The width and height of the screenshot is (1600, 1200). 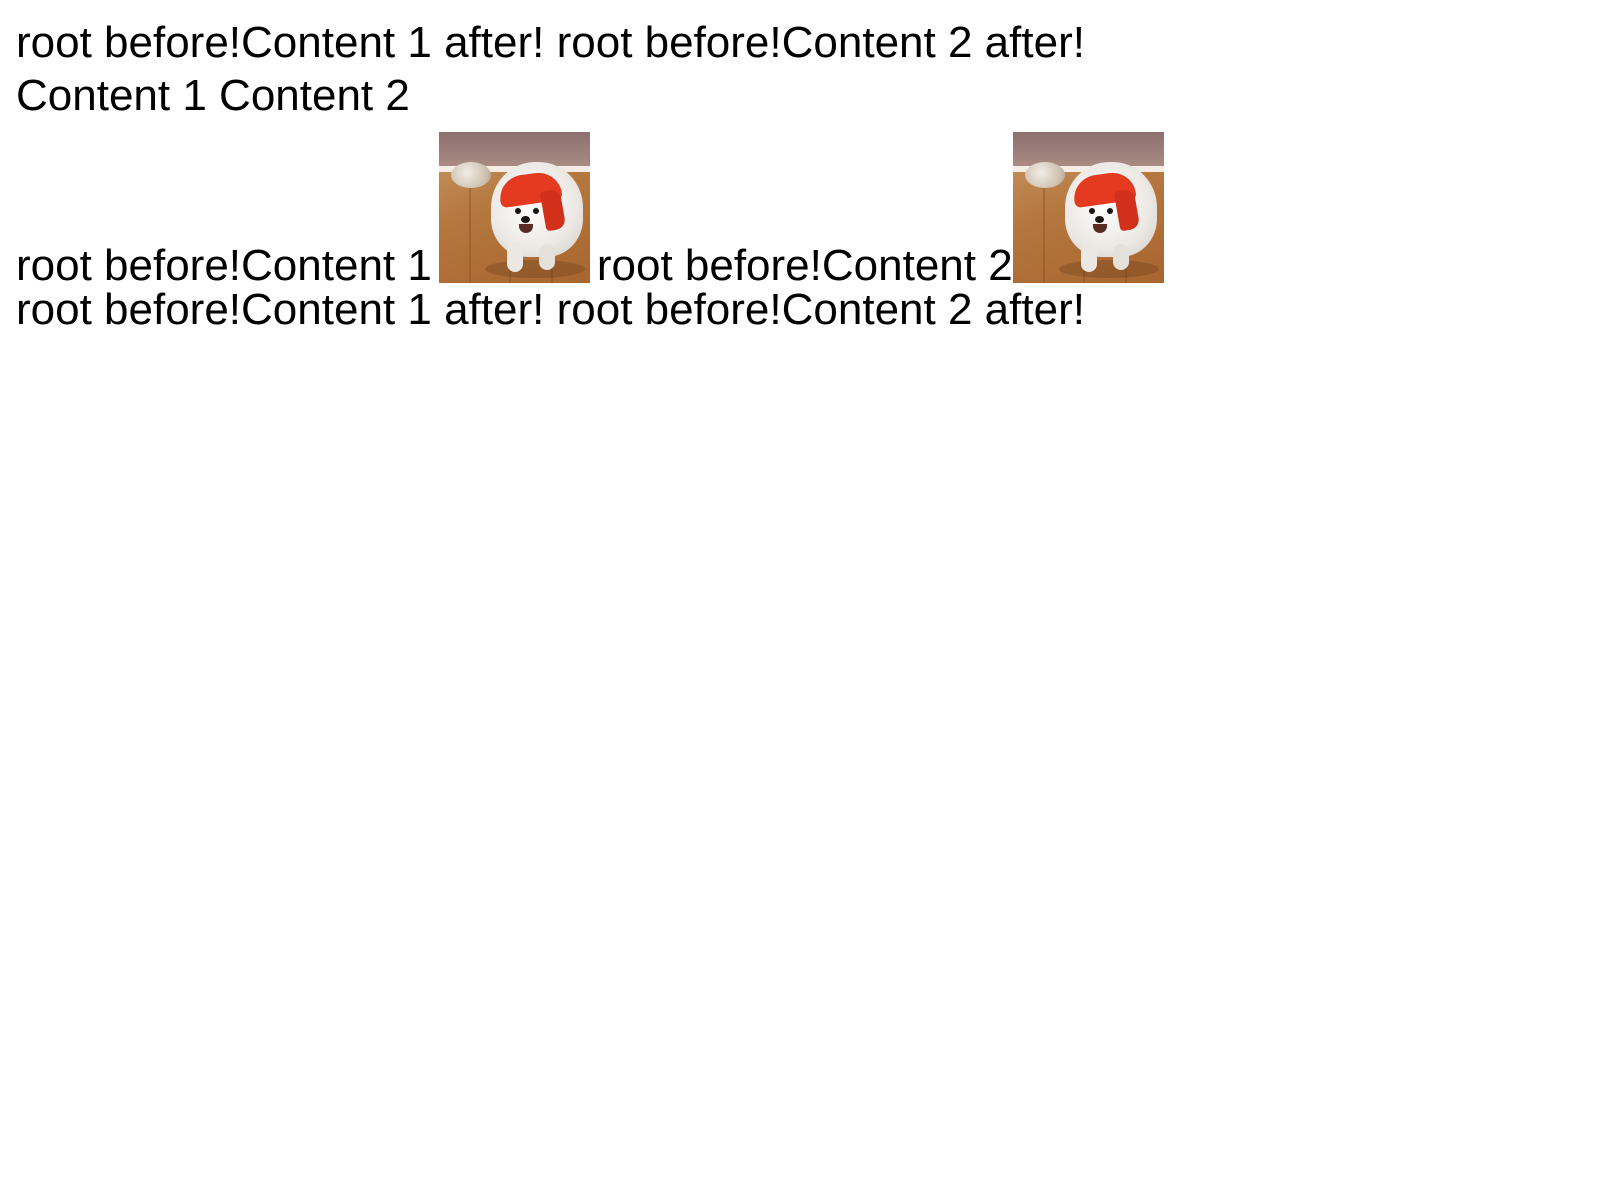 What do you see at coordinates (808, 95) in the screenshot?
I see `line-2: Content 1 Content 2` at bounding box center [808, 95].